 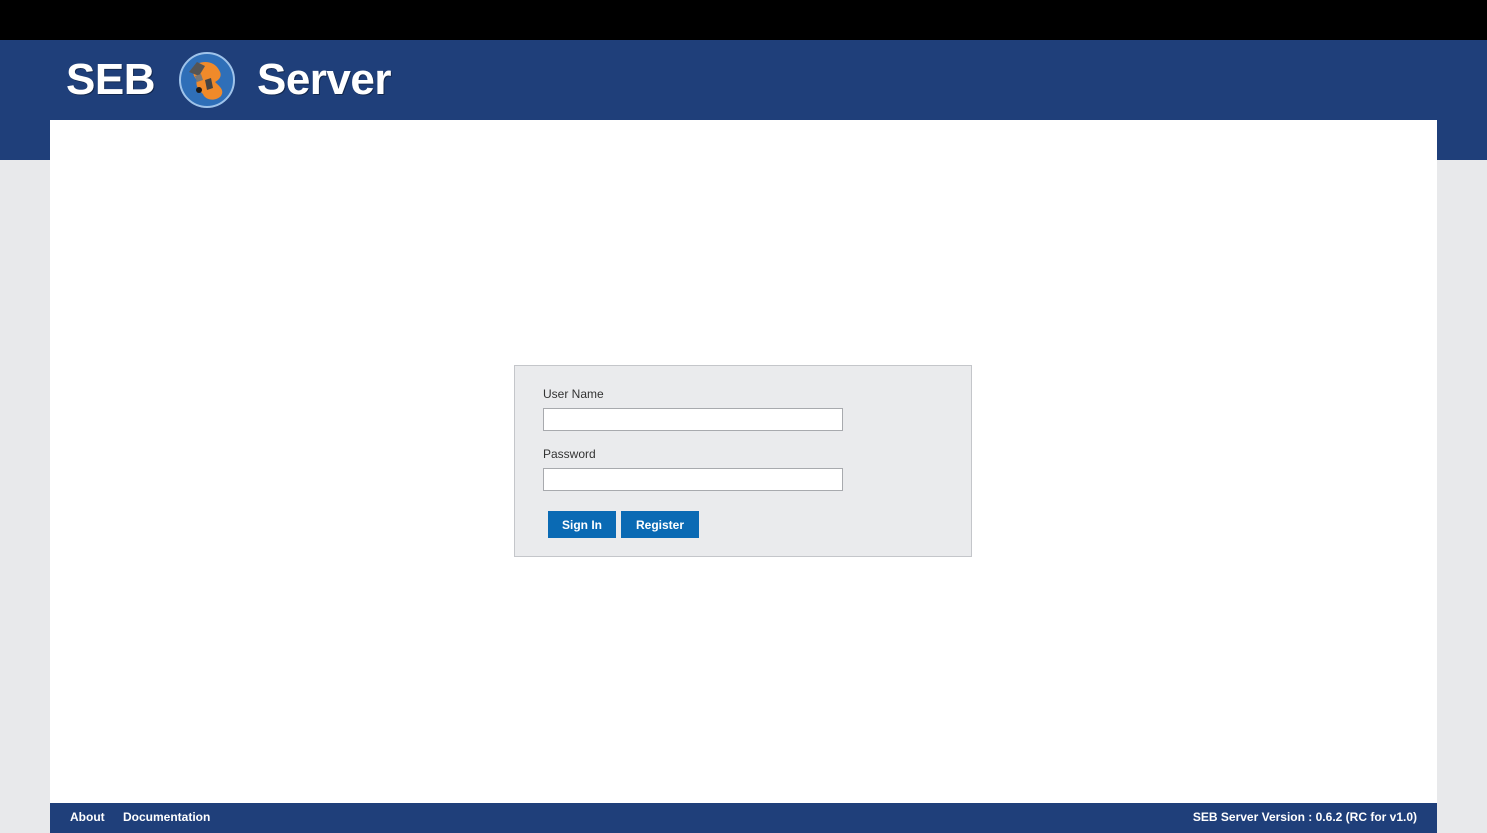 I want to click on sign-in-button: Sign In, so click(x=582, y=524).